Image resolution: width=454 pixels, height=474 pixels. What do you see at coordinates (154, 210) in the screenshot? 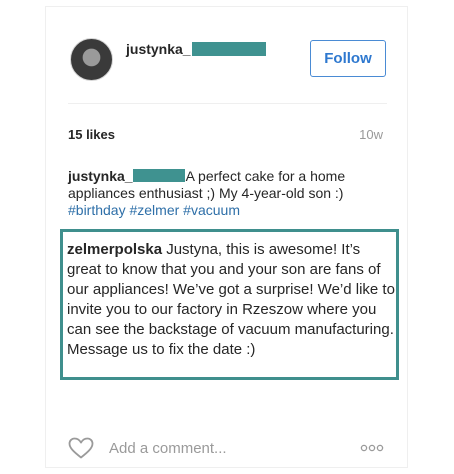
I see `hashtag-zelmer: #zelmer` at bounding box center [154, 210].